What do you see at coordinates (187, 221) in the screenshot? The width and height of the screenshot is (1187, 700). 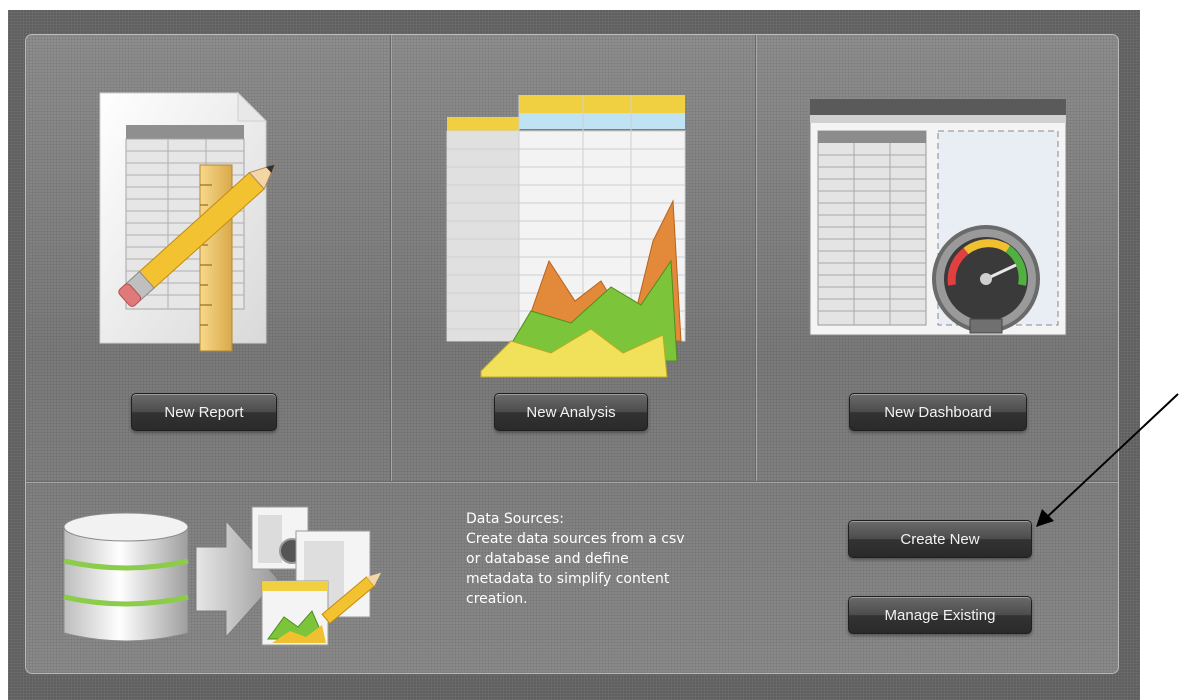 I see `report-icon` at bounding box center [187, 221].